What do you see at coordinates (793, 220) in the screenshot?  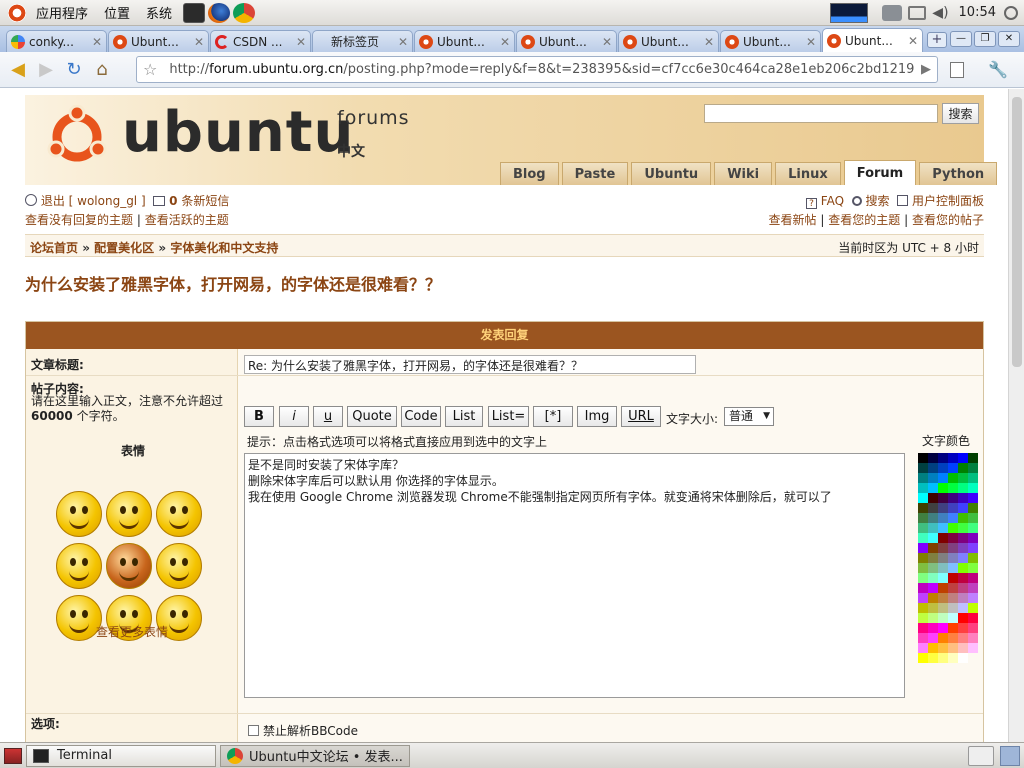 I see `new-posts-link: 查看新帖` at bounding box center [793, 220].